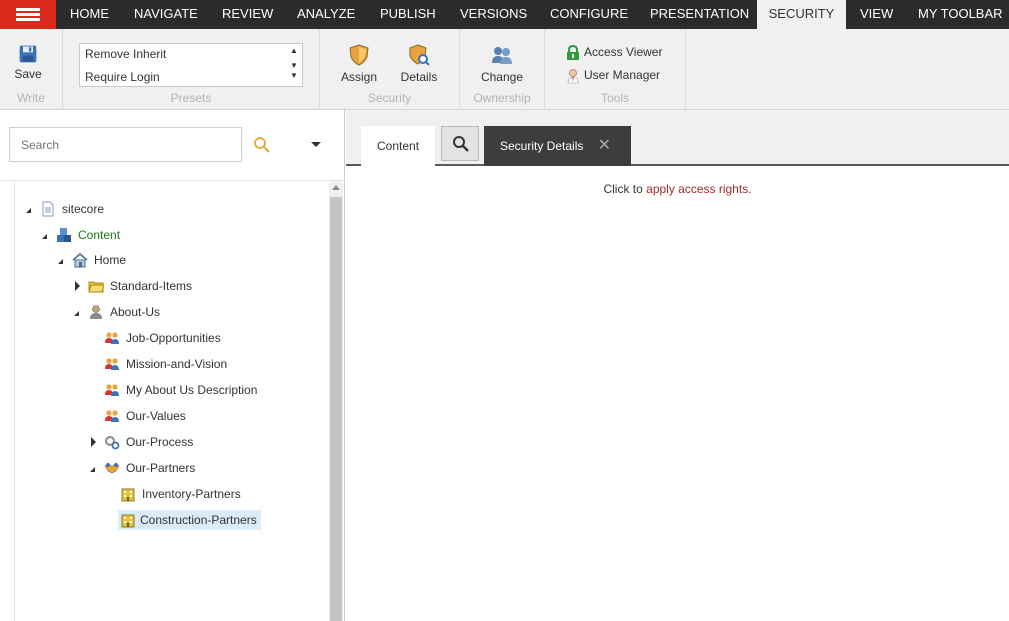 This screenshot has height=621, width=1009. I want to click on tree-node-about-us: About-Us, so click(117, 312).